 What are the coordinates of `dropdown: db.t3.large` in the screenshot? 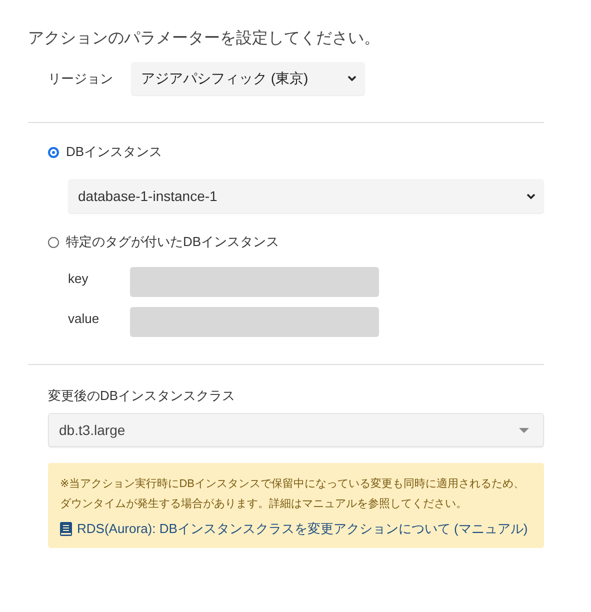 It's located at (296, 430).